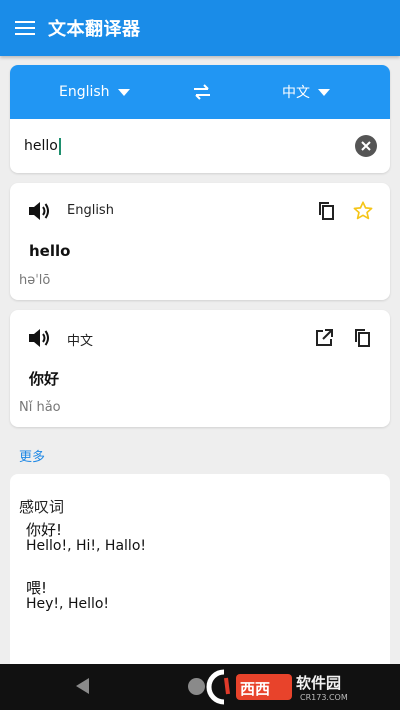  Describe the element at coordinates (324, 697) in the screenshot. I see `svg-text: CR173.COM` at that location.